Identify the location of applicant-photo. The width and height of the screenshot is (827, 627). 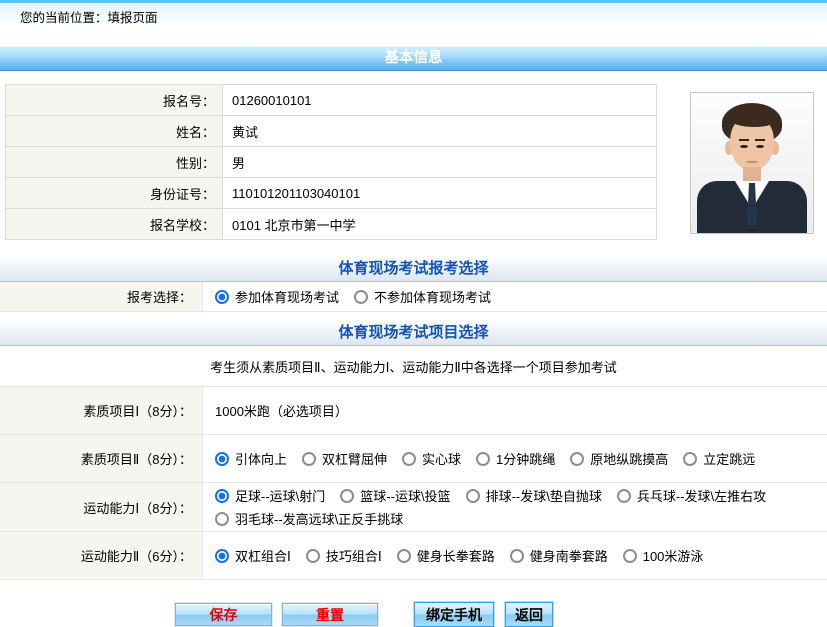
(752, 163).